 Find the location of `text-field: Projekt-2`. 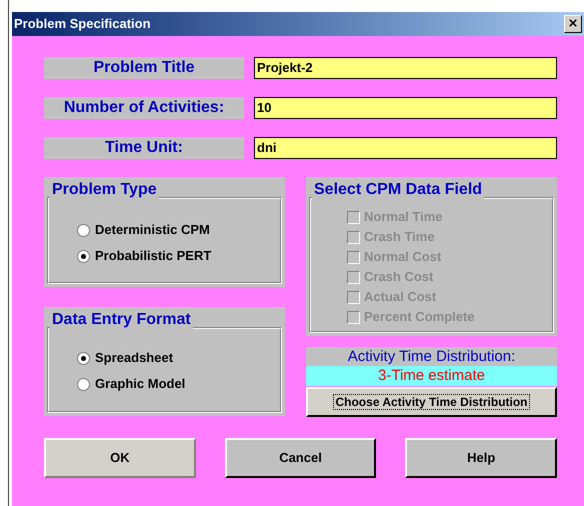

text-field: Projekt-2 is located at coordinates (405, 68).